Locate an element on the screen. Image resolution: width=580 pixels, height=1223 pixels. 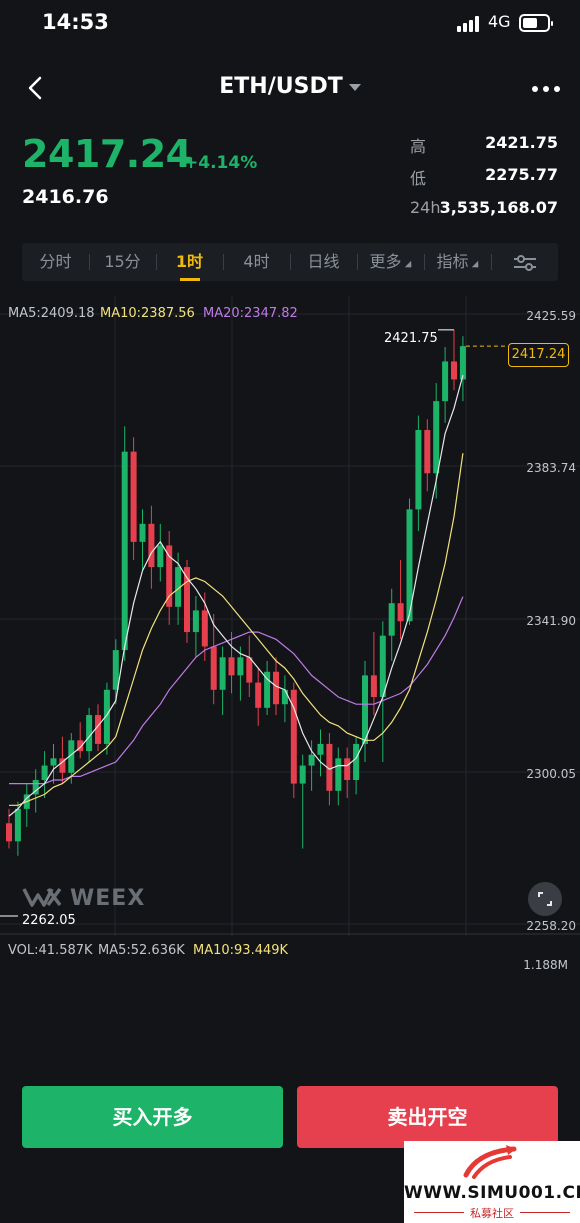
ma5-legend-text: MA5:2409.18 is located at coordinates (51, 313).